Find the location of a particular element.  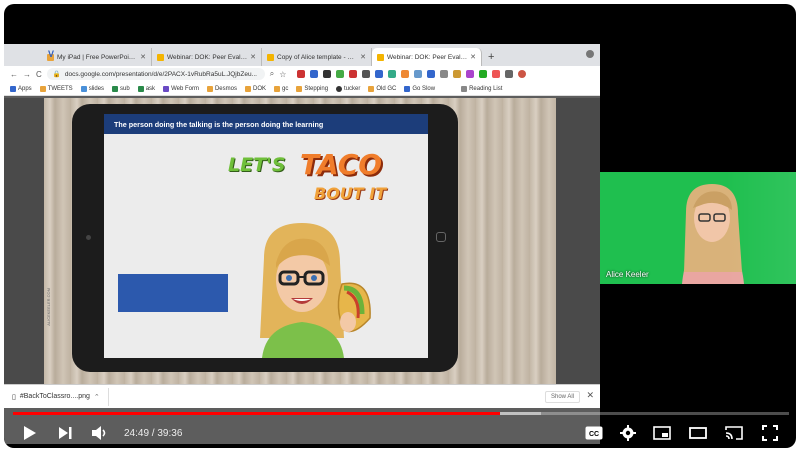

avatar is located at coordinates (522, 74).